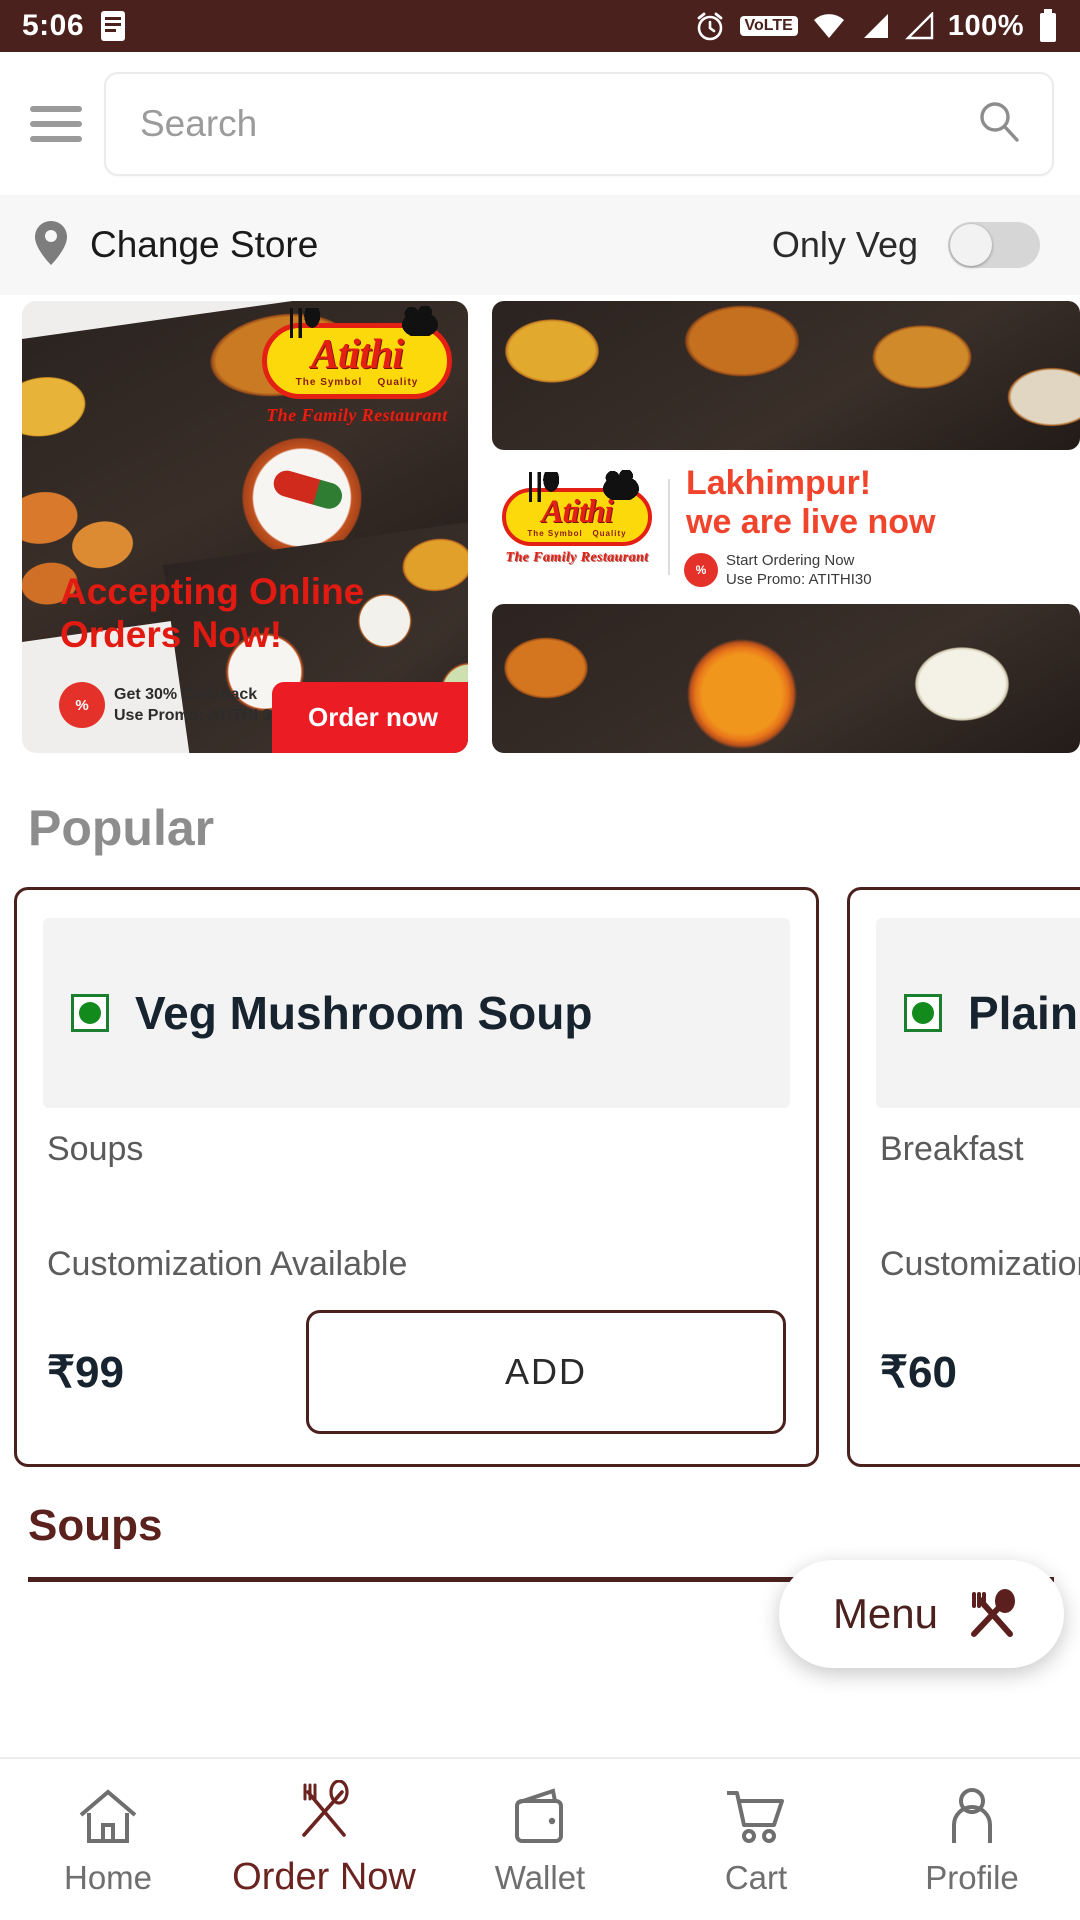  I want to click on search-input, so click(558, 123).